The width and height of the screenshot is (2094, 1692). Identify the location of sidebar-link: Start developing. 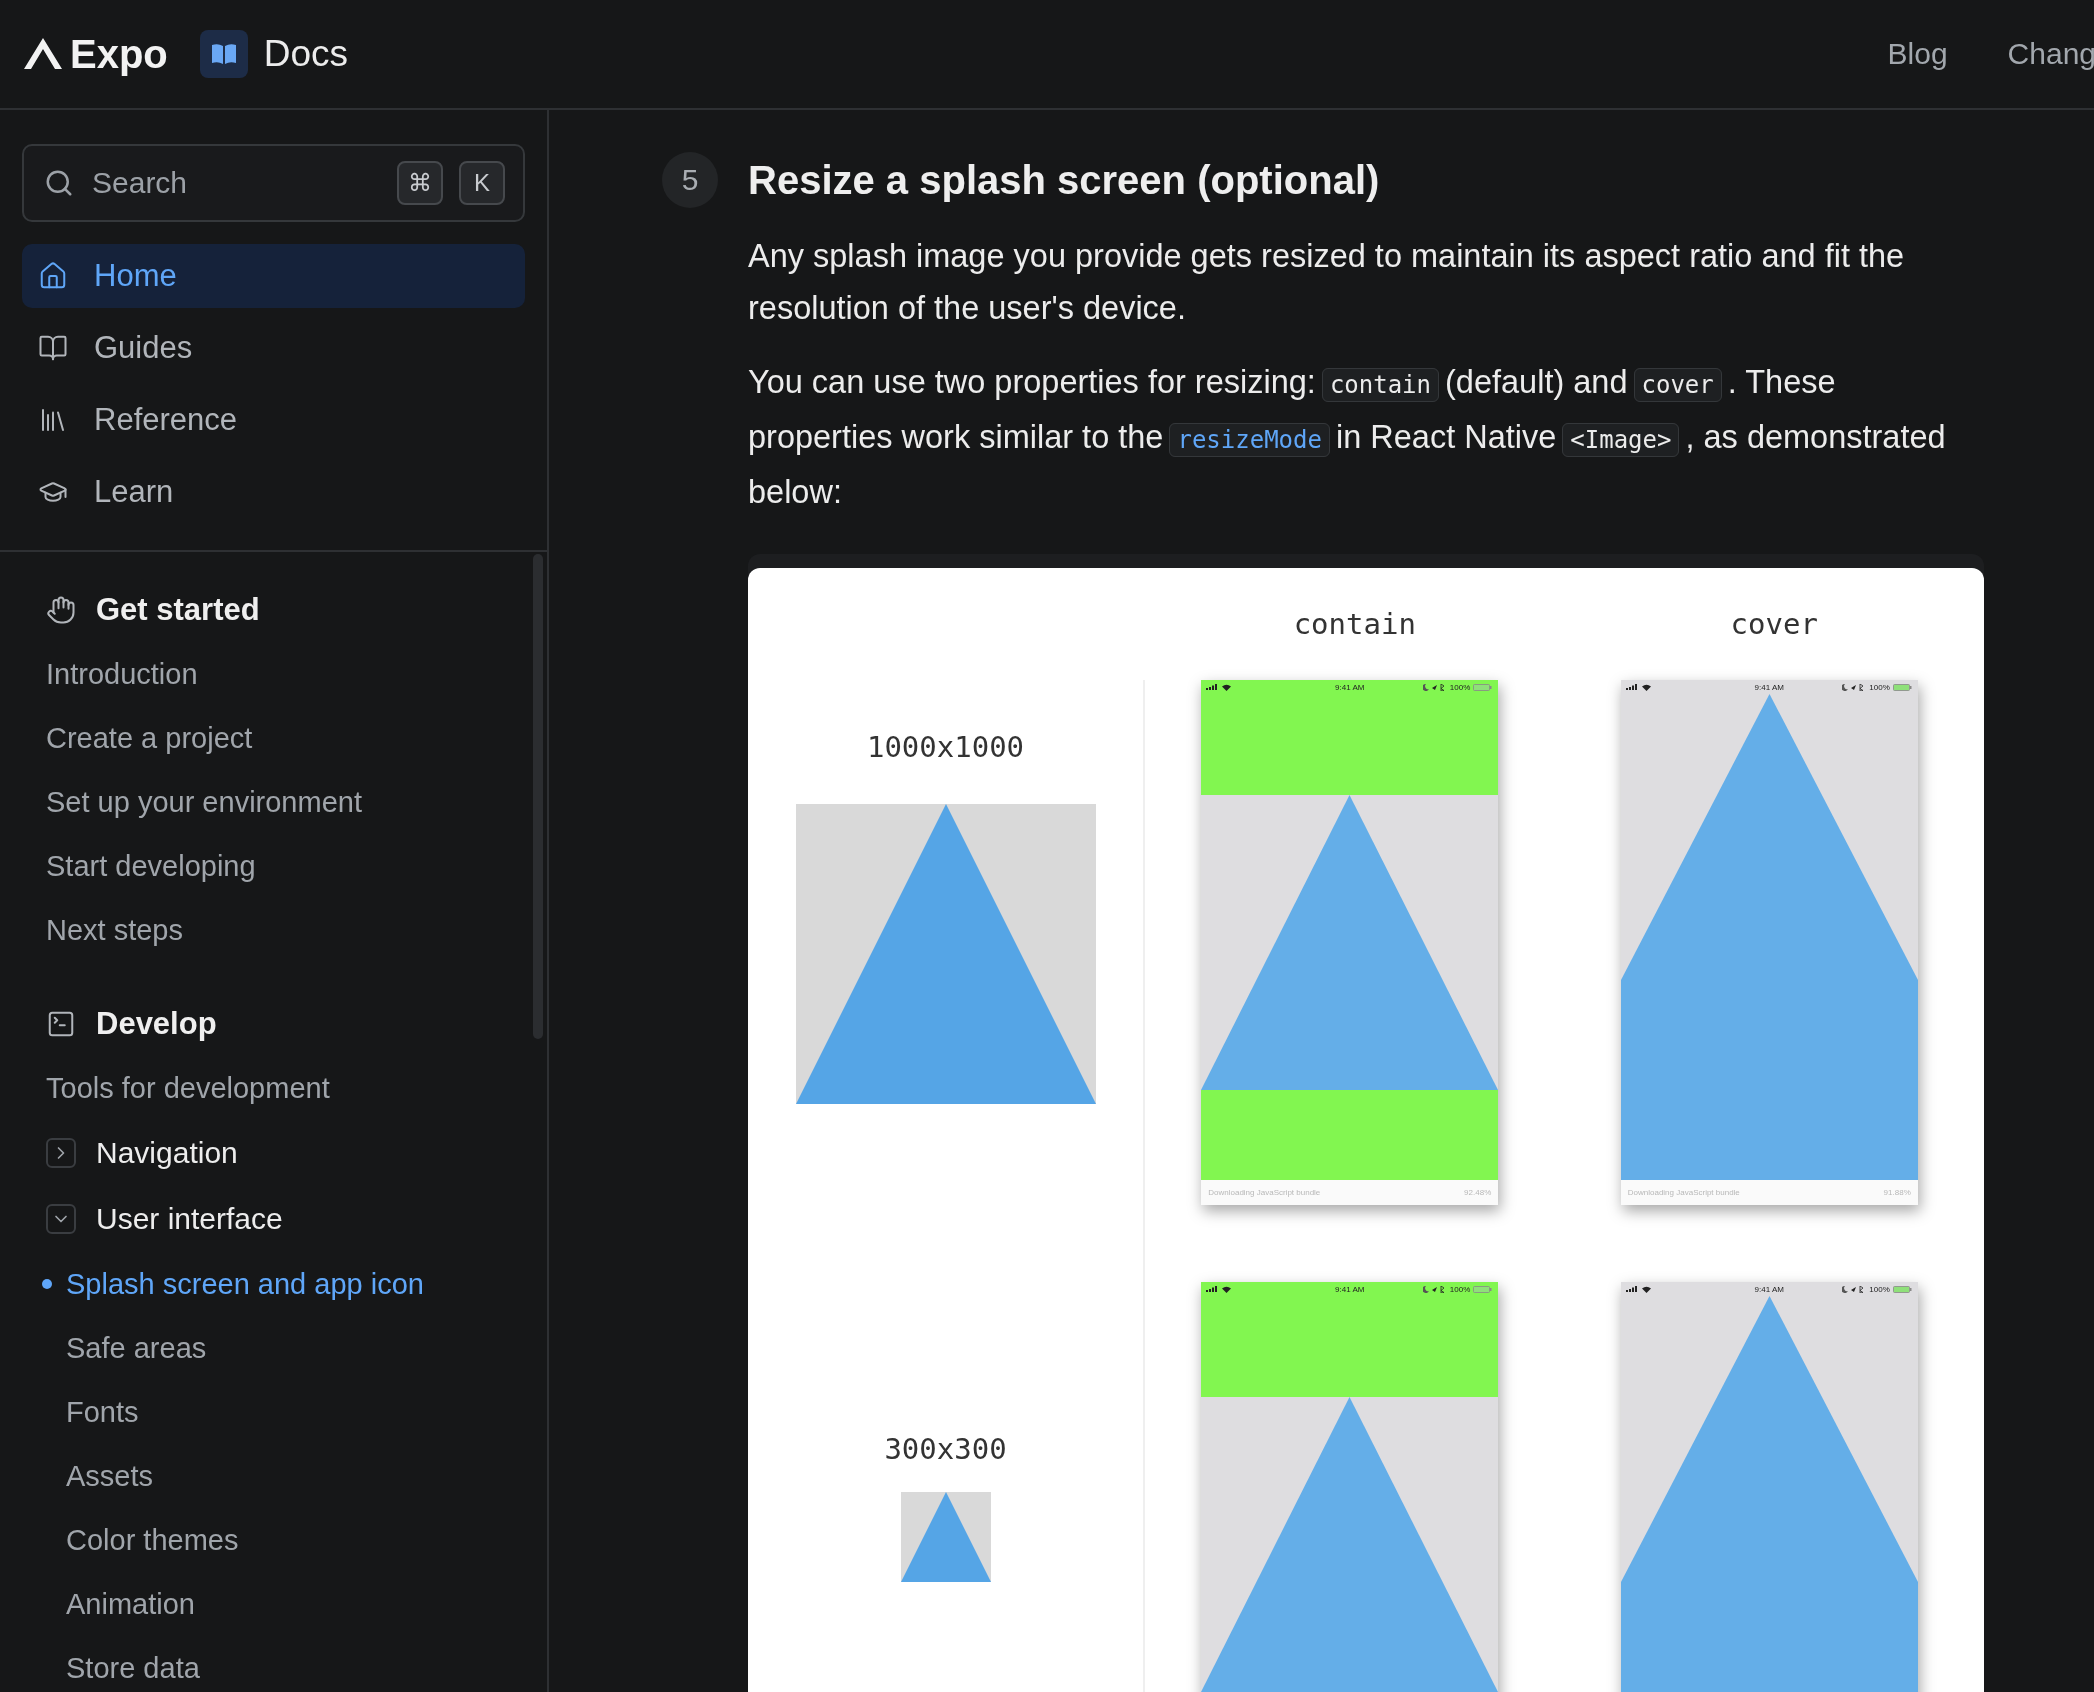
(273, 866).